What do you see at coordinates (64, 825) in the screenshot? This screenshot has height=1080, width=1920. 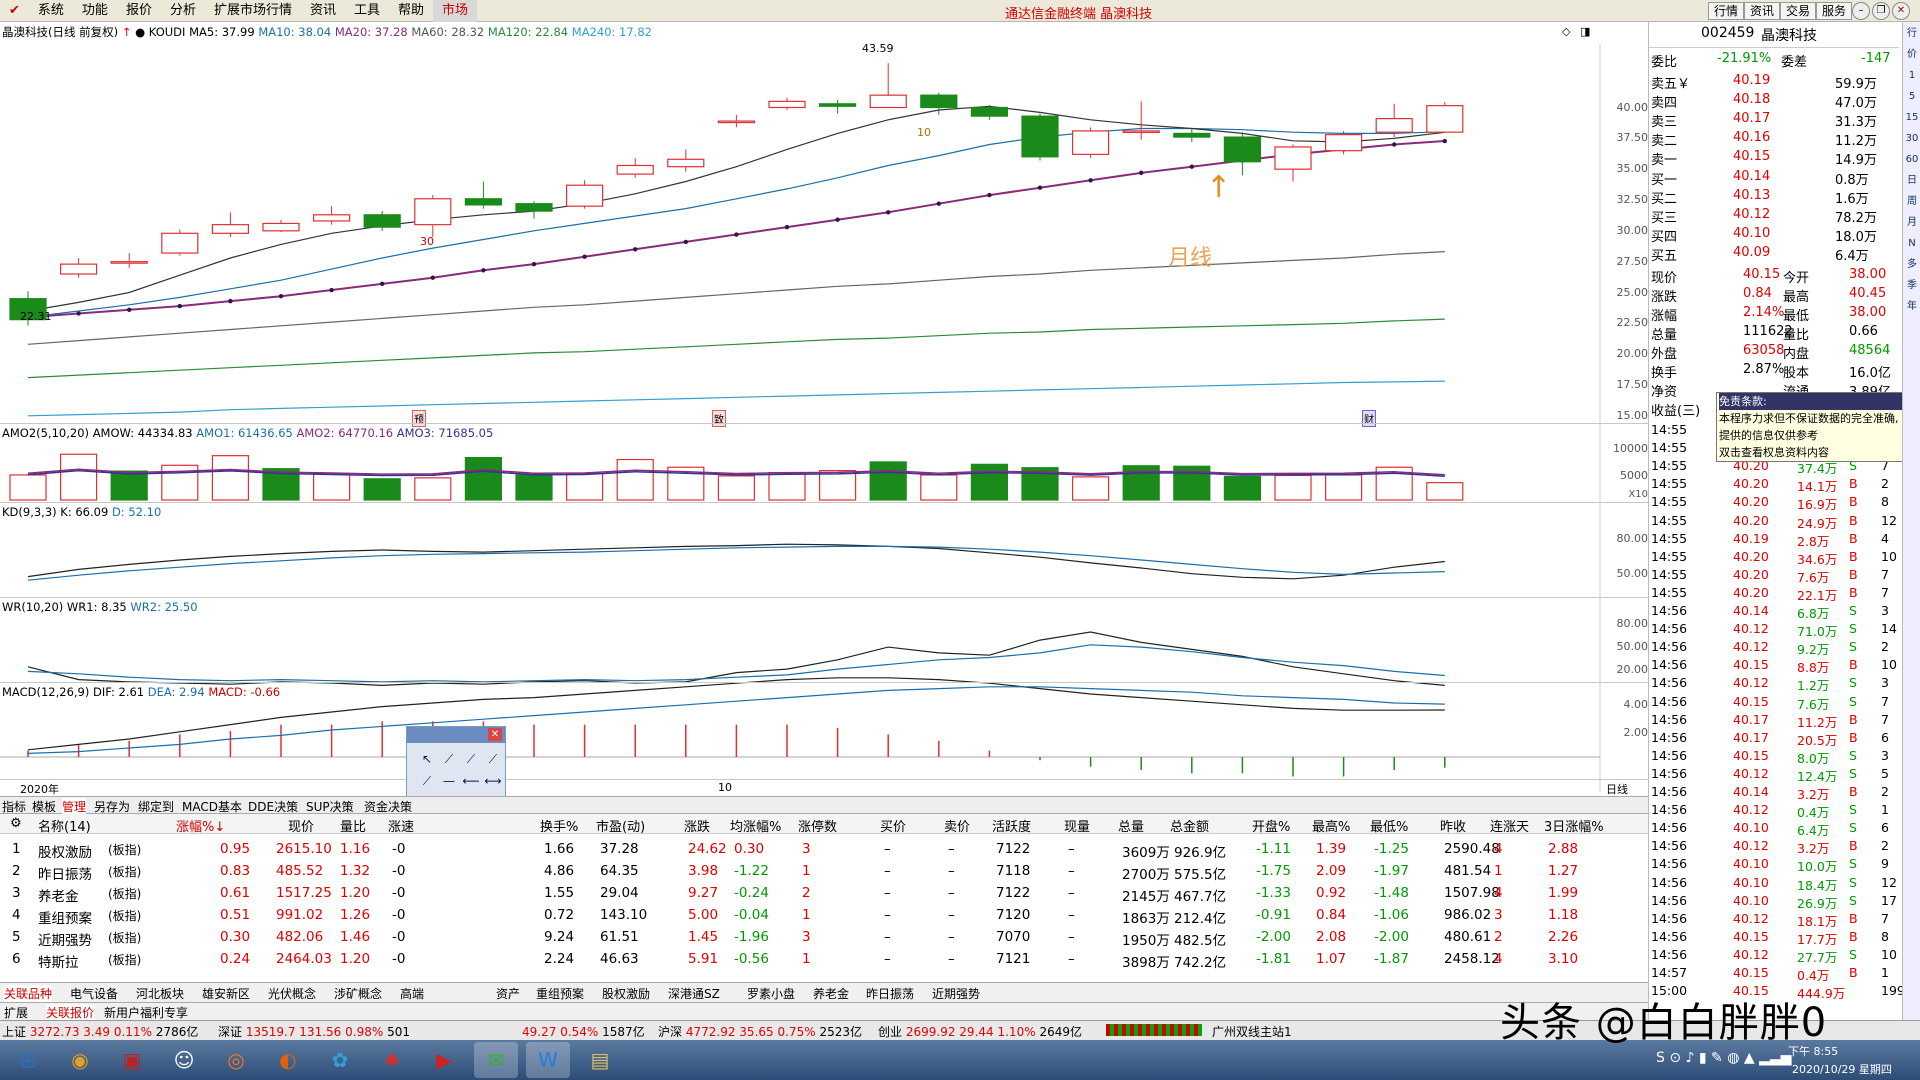 I see `col-header: 名称(14)` at bounding box center [64, 825].